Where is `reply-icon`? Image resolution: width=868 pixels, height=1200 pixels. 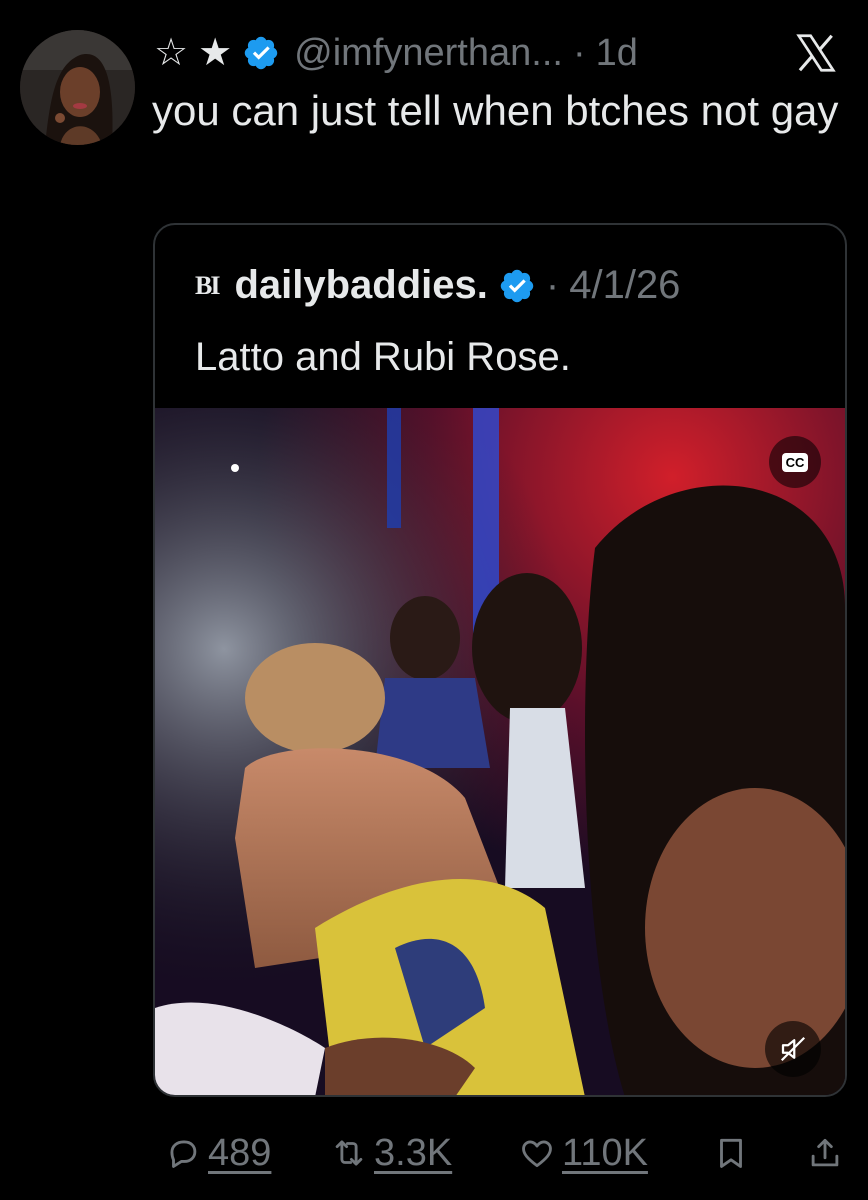
reply-icon is located at coordinates (183, 1154).